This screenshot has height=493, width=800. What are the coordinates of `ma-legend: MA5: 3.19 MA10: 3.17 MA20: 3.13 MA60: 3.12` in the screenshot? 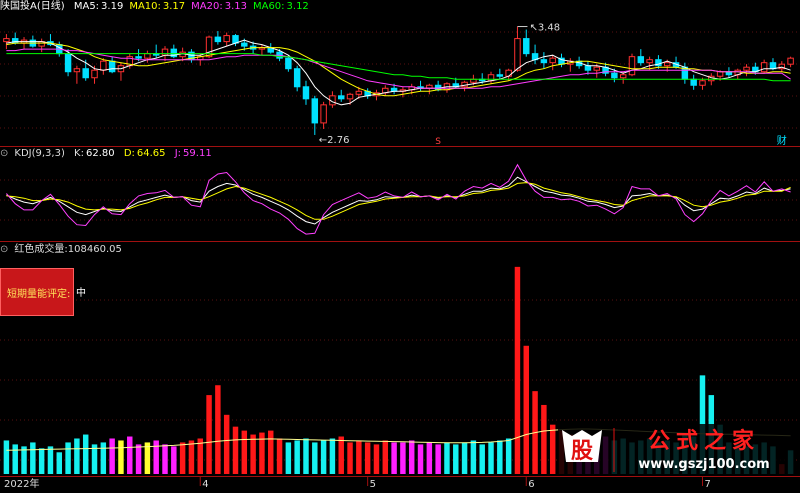 It's located at (194, 6).